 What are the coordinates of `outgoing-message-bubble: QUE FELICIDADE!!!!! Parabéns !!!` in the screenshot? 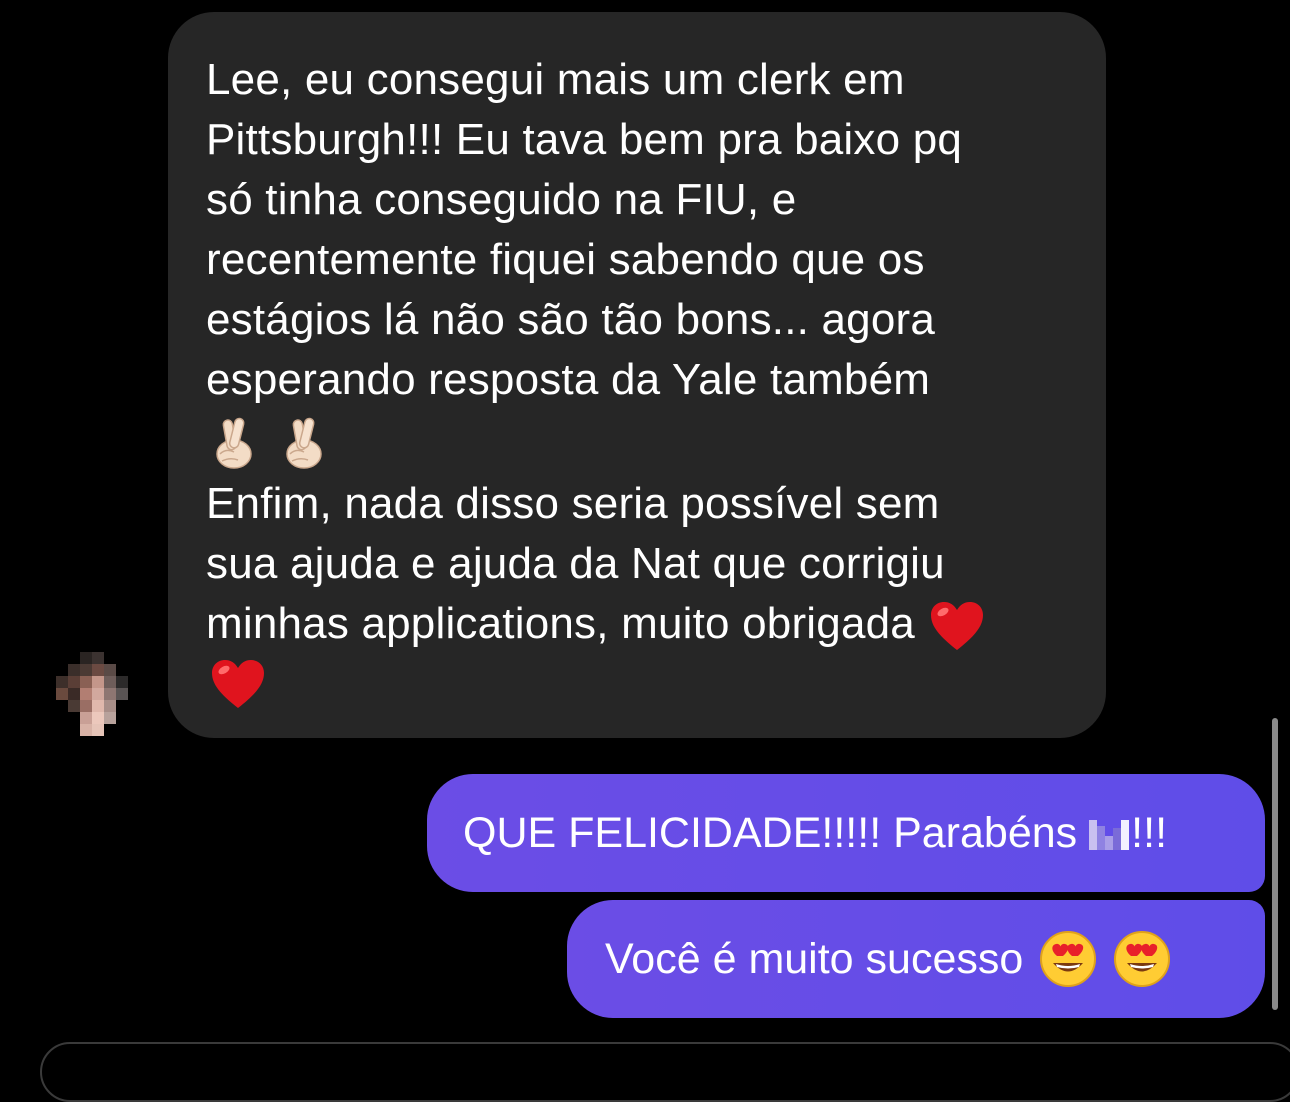 It's located at (846, 833).